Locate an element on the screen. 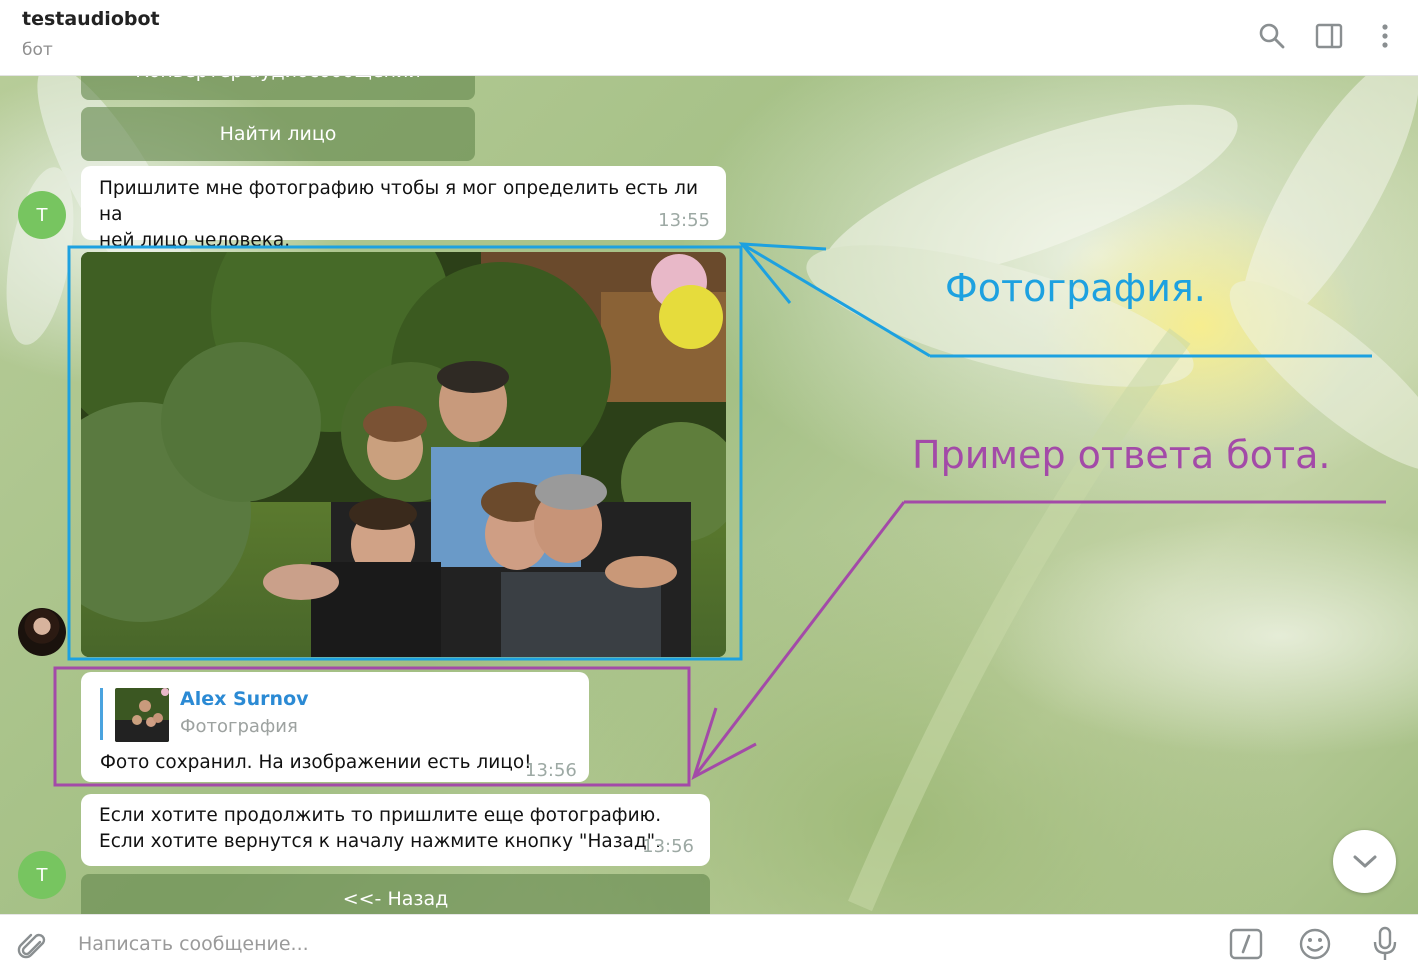 The image size is (1418, 972). message-text: Фото сохранил. На изображении есть лицо! is located at coordinates (316, 762).